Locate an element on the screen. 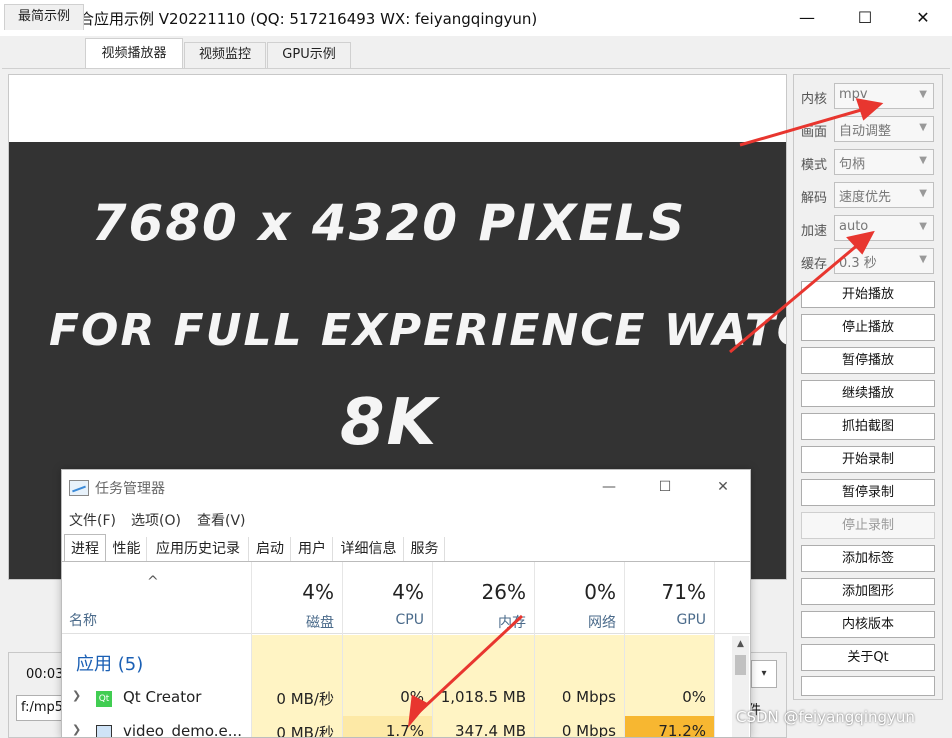 This screenshot has height=738, width=952. watermark: CSDN @feiyangqingyun is located at coordinates (825, 717).